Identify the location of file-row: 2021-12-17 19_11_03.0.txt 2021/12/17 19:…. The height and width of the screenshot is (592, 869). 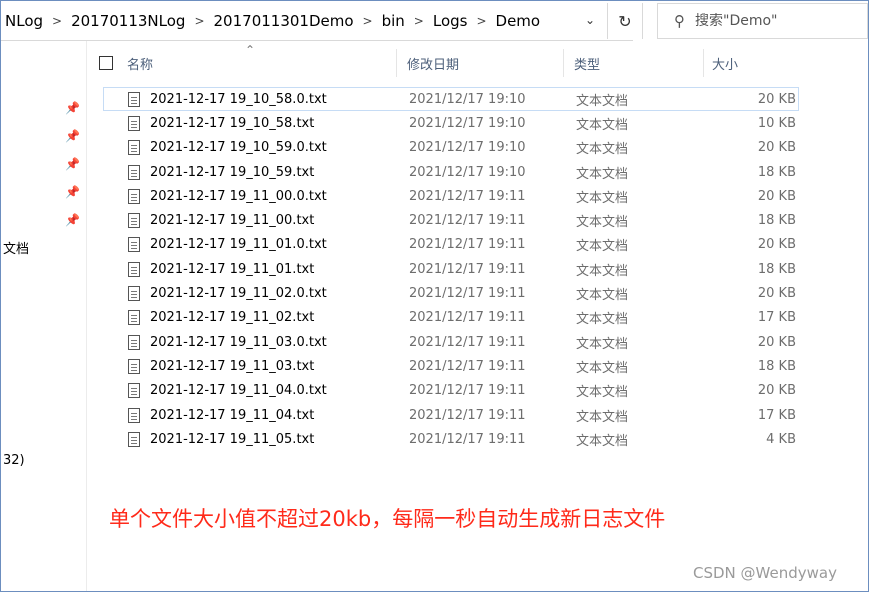
(451, 342).